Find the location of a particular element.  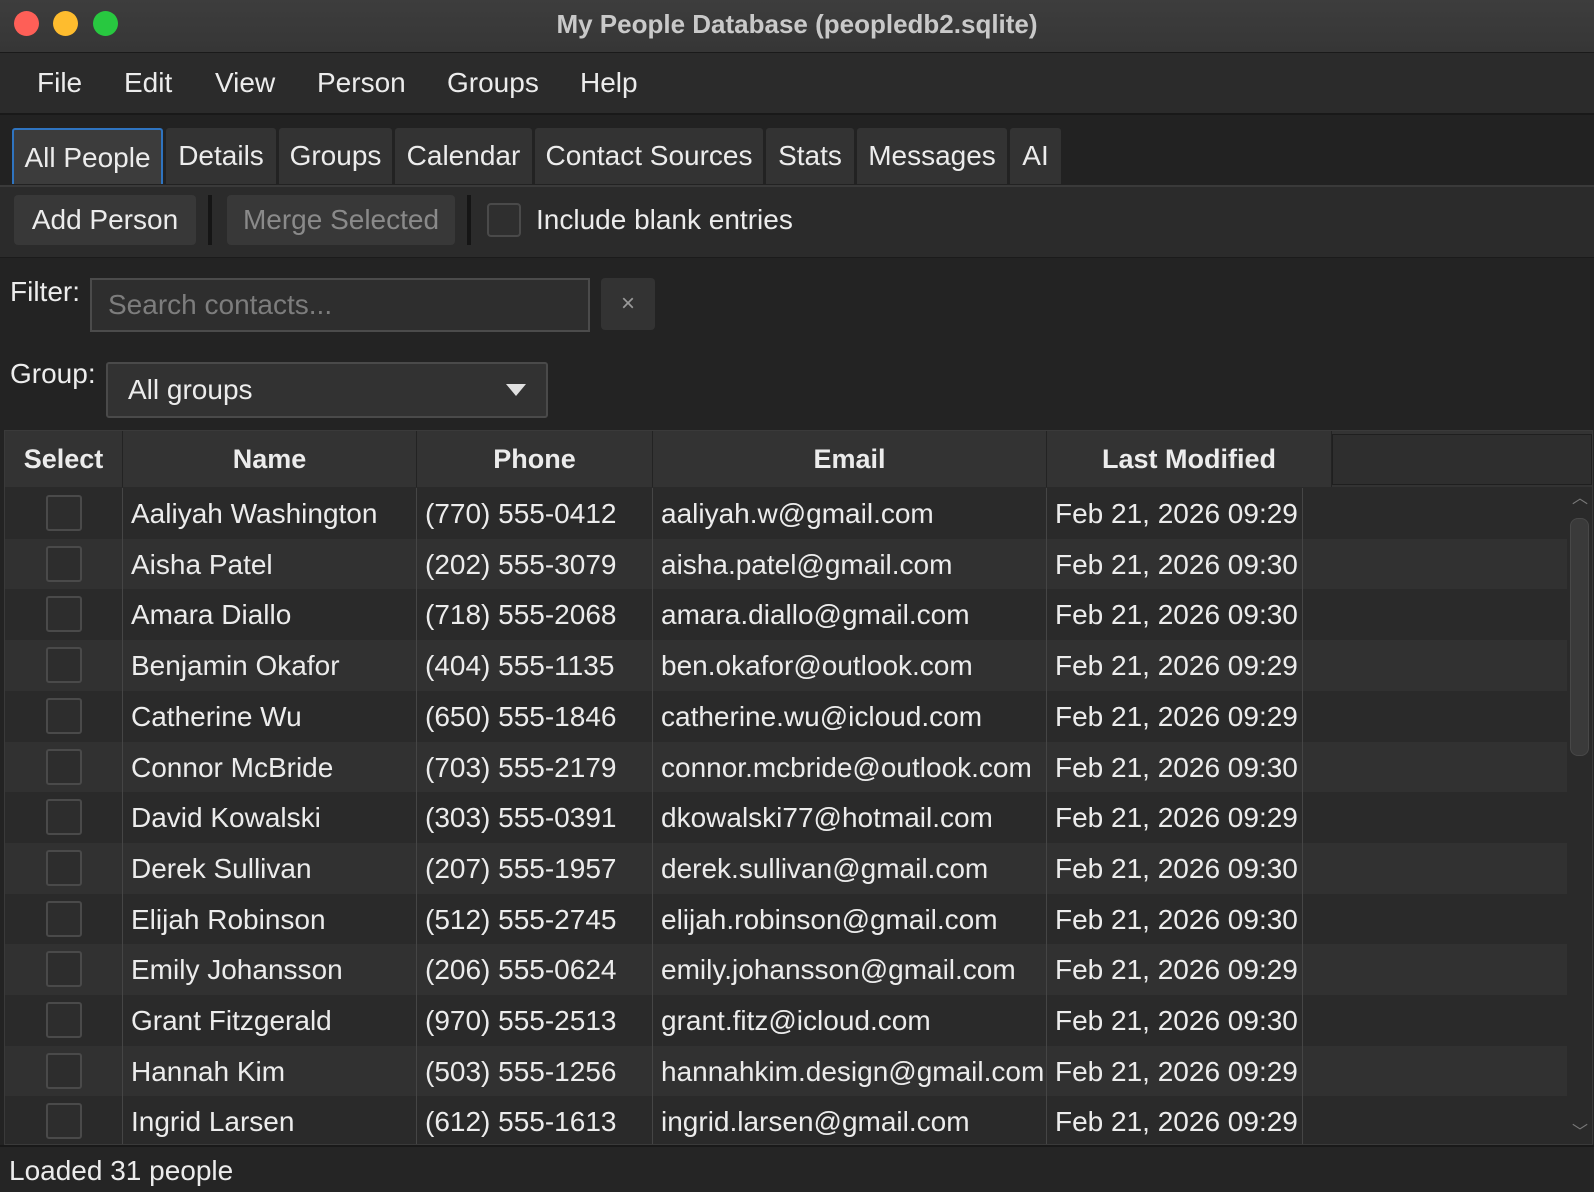

status-text: Loaded 31 people is located at coordinates (121, 1170).